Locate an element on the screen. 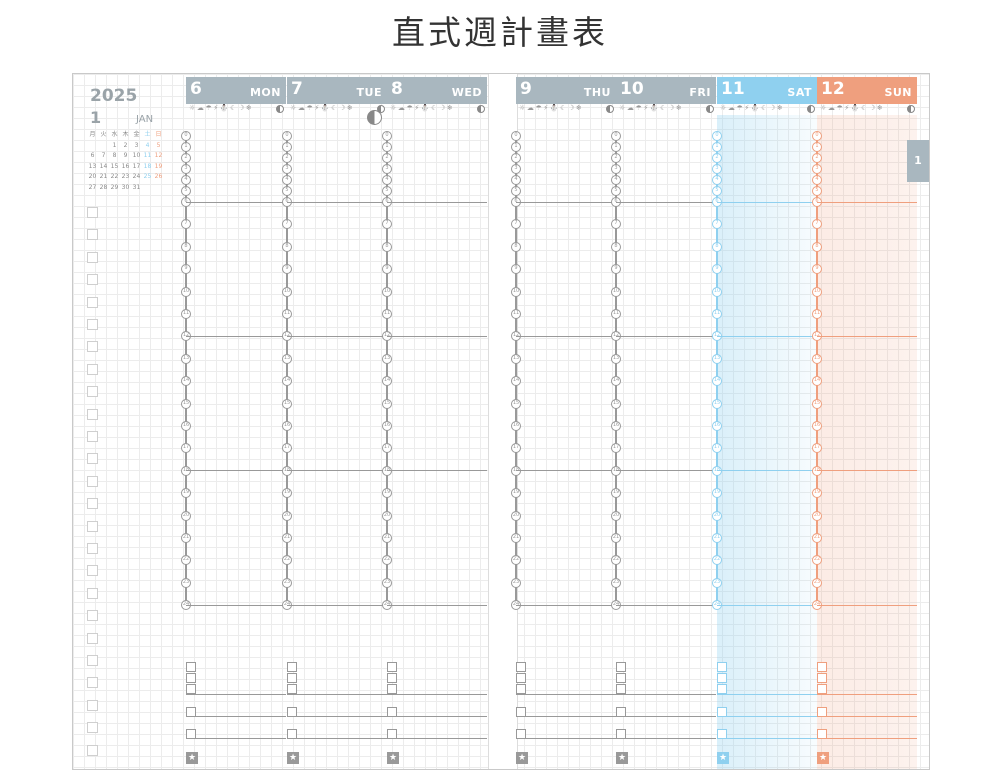 The width and height of the screenshot is (1000, 783). month-tab: 1 is located at coordinates (918, 161).